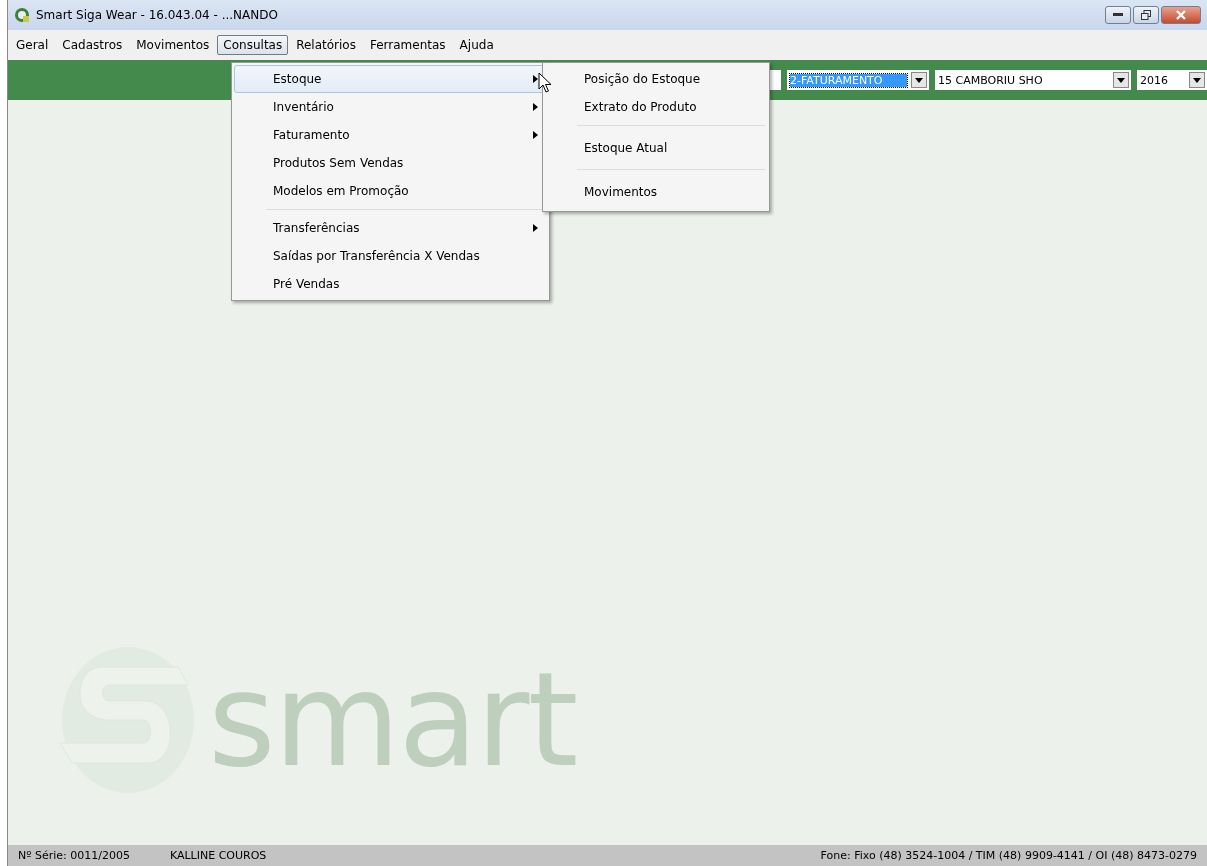 This screenshot has height=866, width=1207. Describe the element at coordinates (74, 855) in the screenshot. I see `serial-number-text: Nº Série: 0011/2005` at that location.